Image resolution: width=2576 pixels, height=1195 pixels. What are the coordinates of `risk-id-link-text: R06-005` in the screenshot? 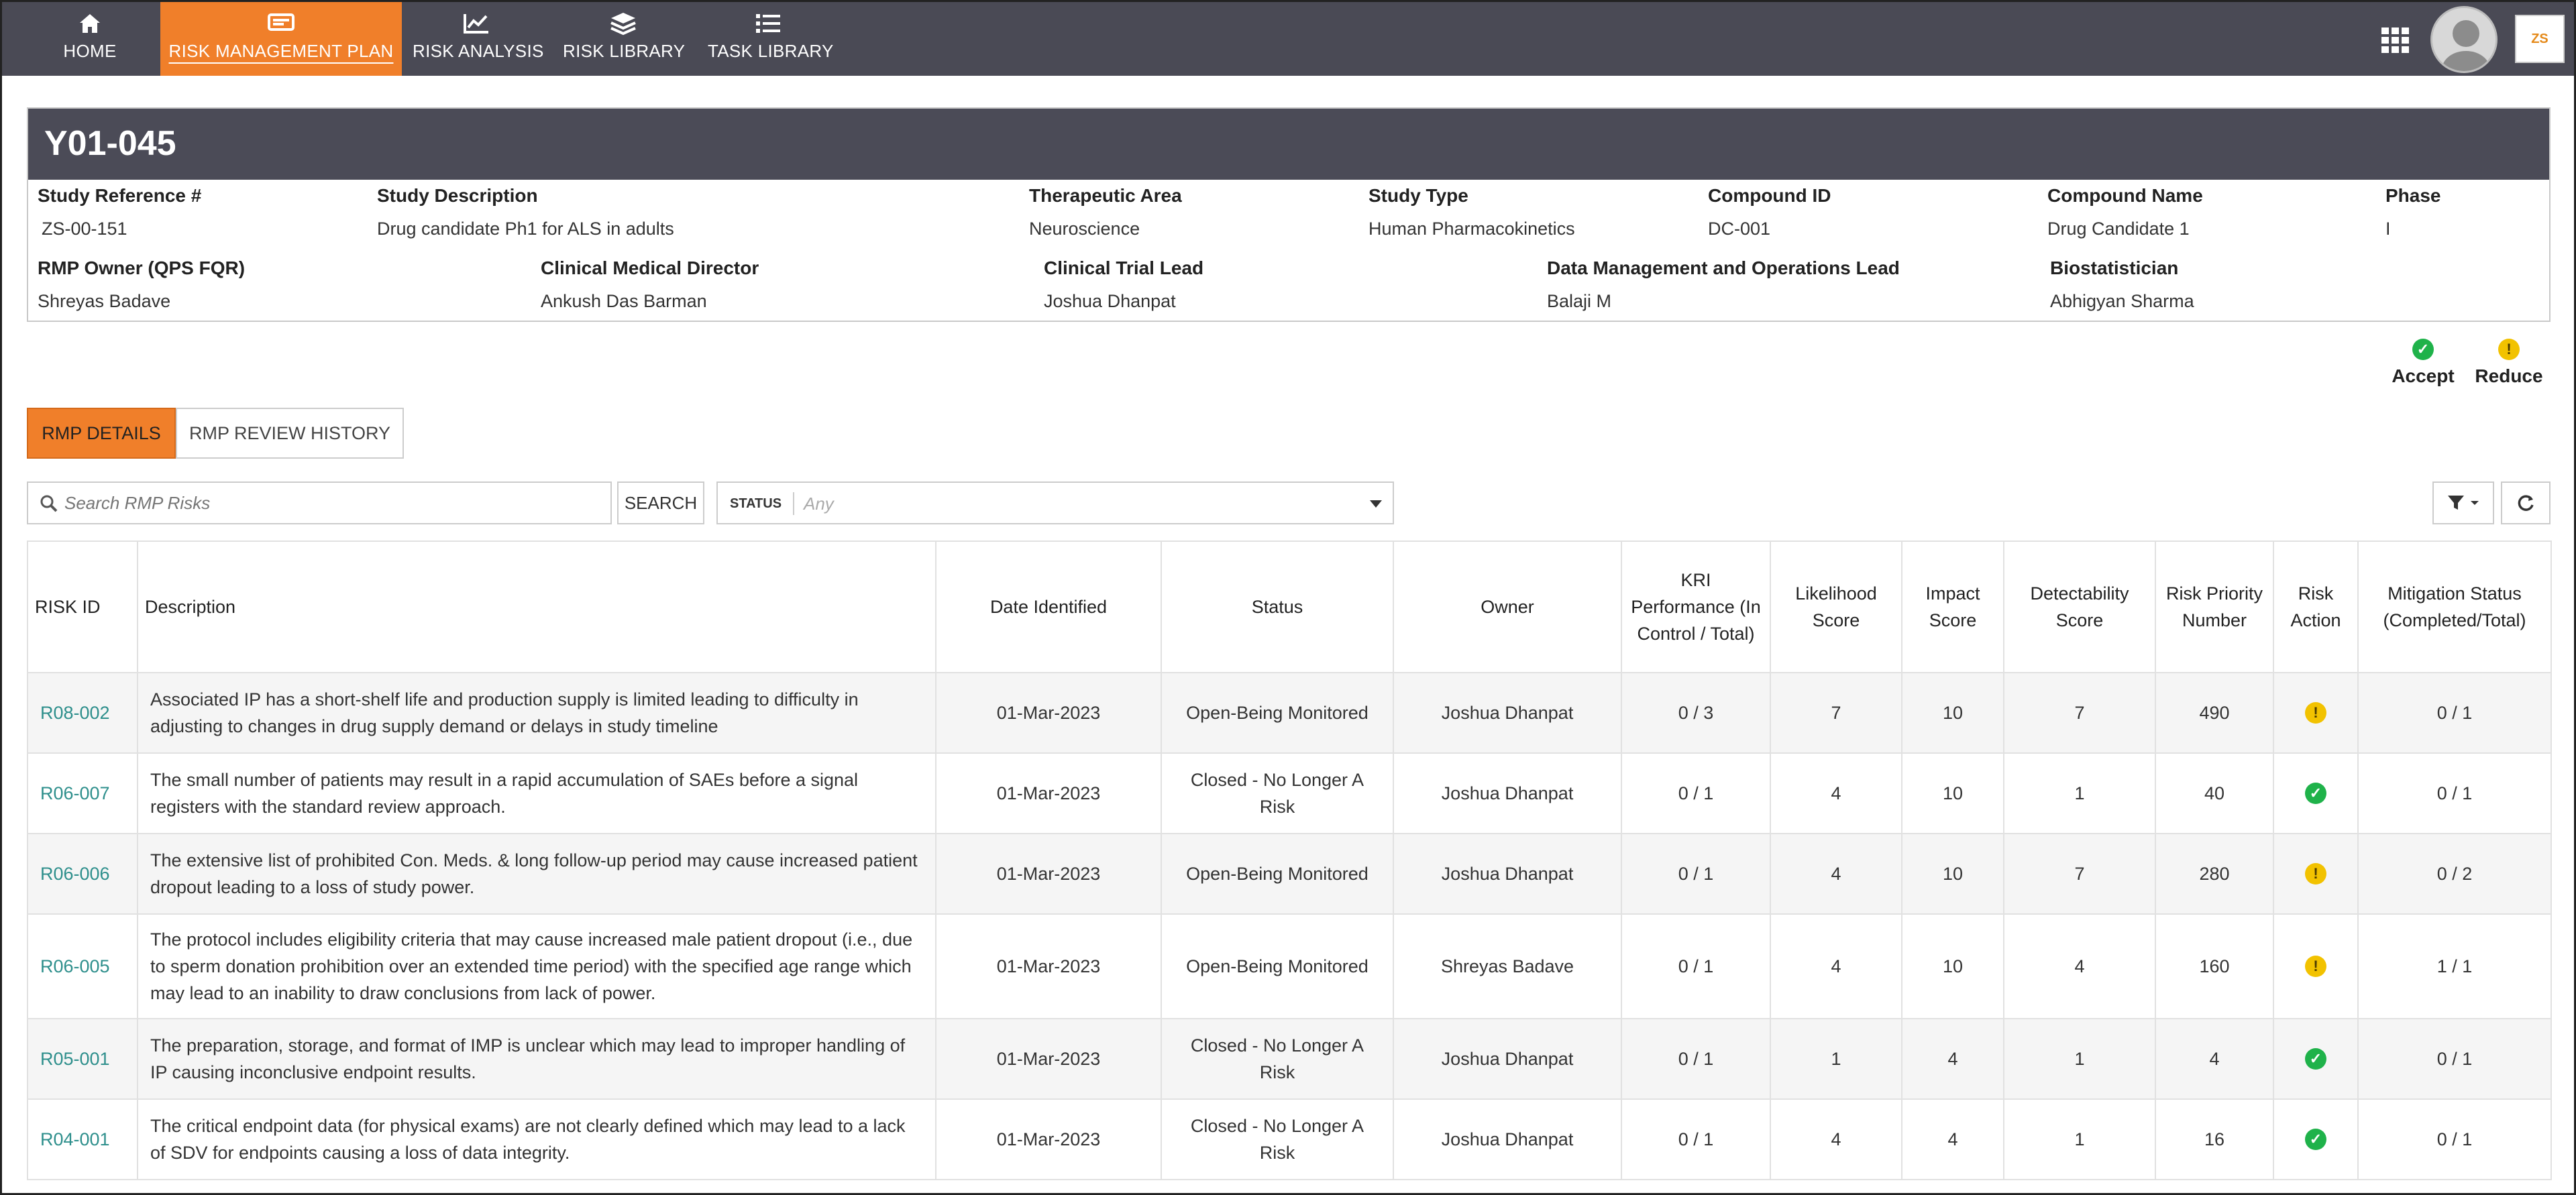 It's located at (75, 966).